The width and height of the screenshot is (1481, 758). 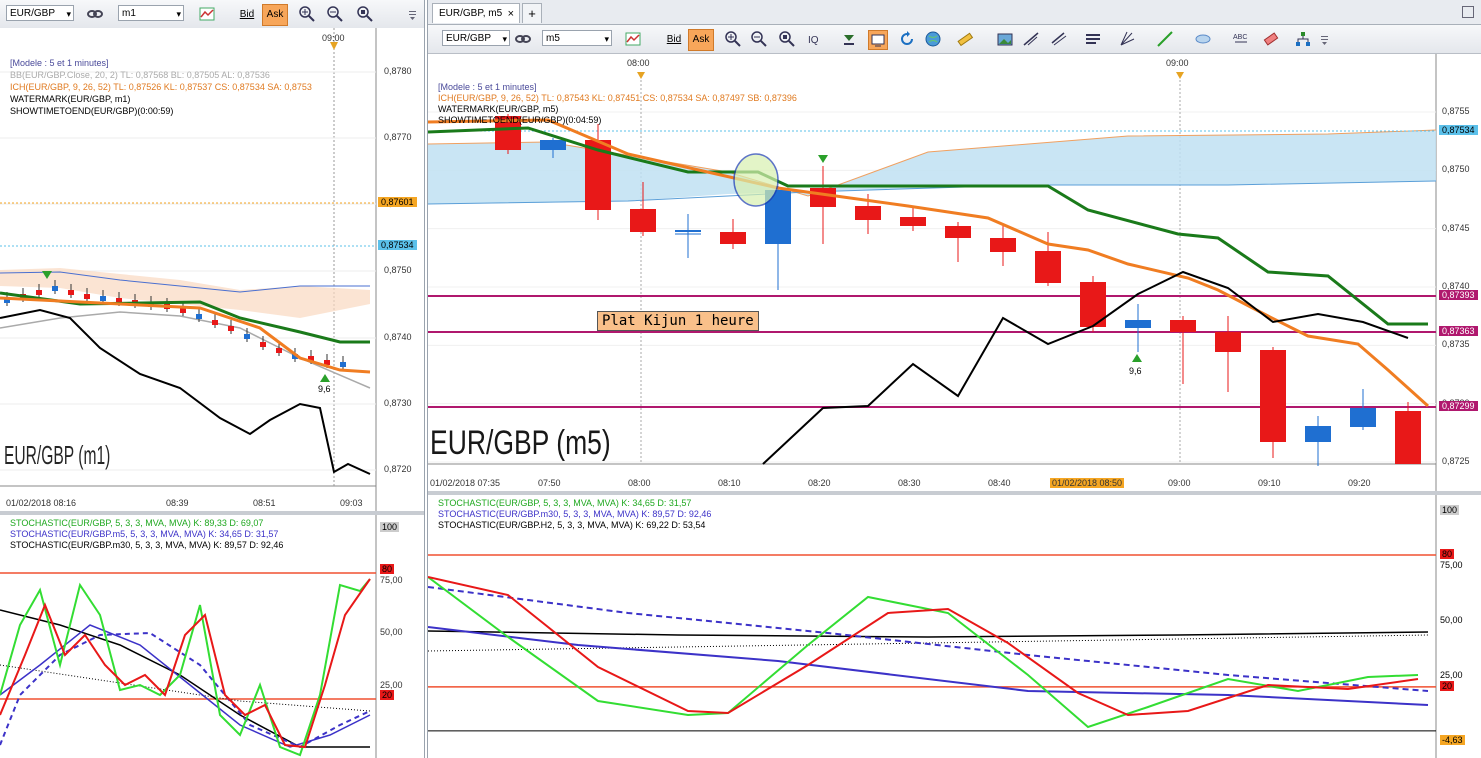 What do you see at coordinates (1271, 39) in the screenshot?
I see `eraser-icon` at bounding box center [1271, 39].